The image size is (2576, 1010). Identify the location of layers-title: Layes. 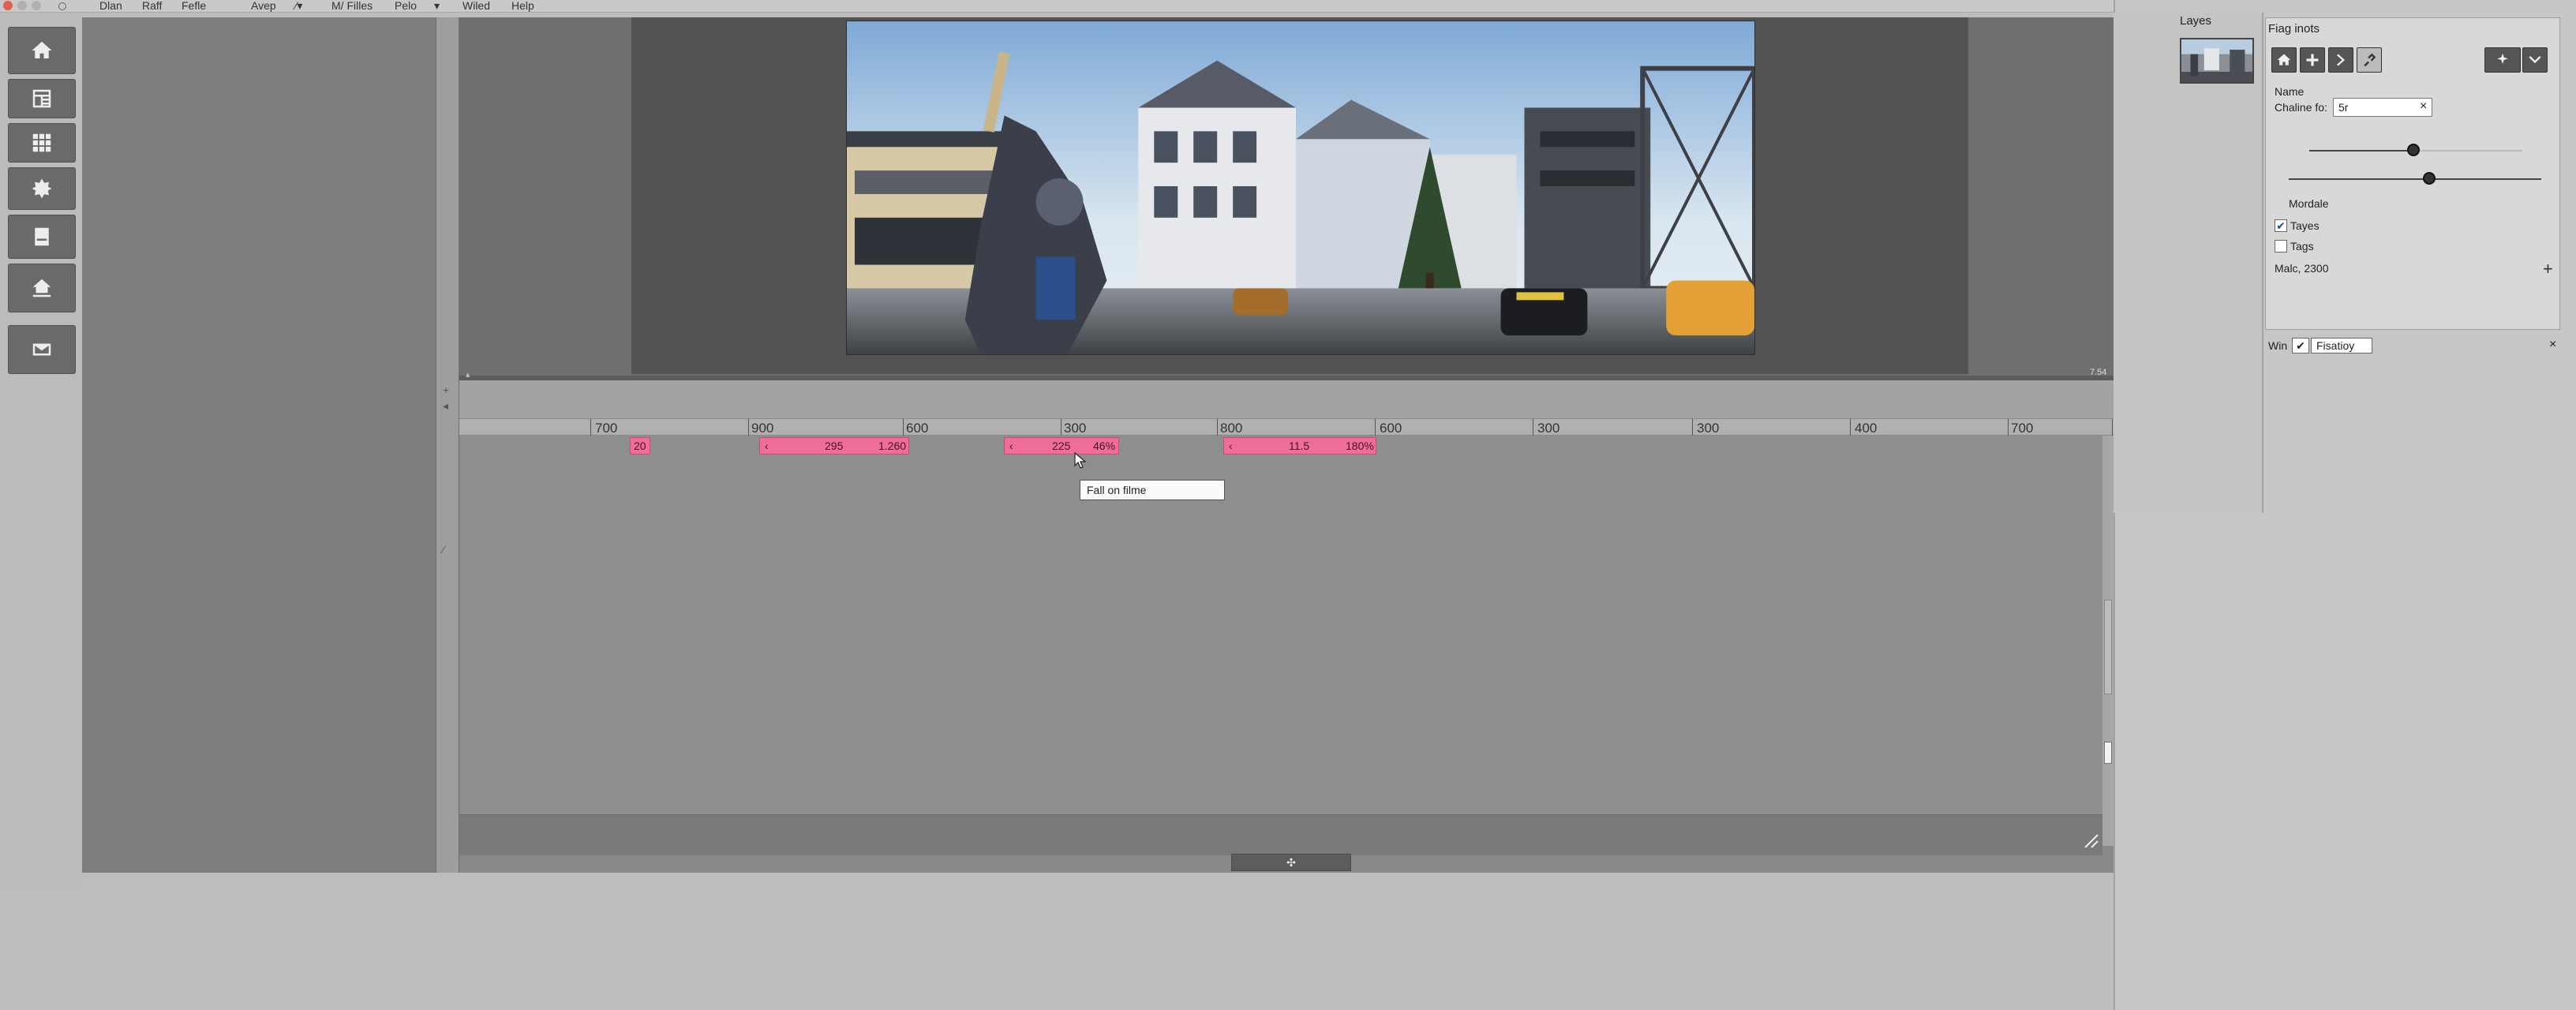
(2196, 21).